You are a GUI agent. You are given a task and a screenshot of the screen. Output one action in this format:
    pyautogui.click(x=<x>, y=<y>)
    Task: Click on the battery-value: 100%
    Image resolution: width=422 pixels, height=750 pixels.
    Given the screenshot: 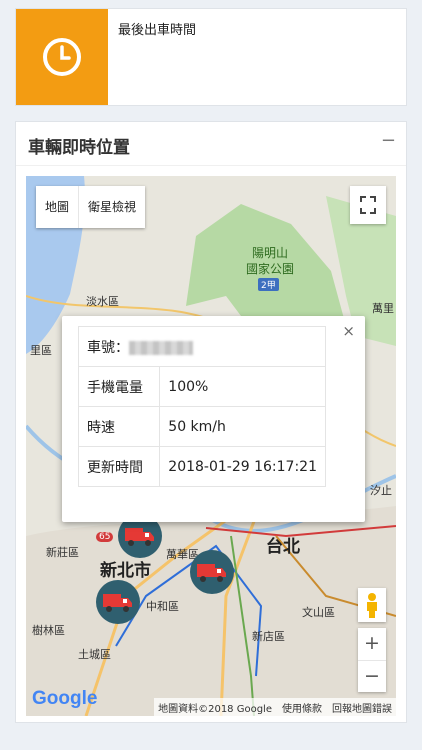 What is the action you would take?
    pyautogui.click(x=242, y=386)
    